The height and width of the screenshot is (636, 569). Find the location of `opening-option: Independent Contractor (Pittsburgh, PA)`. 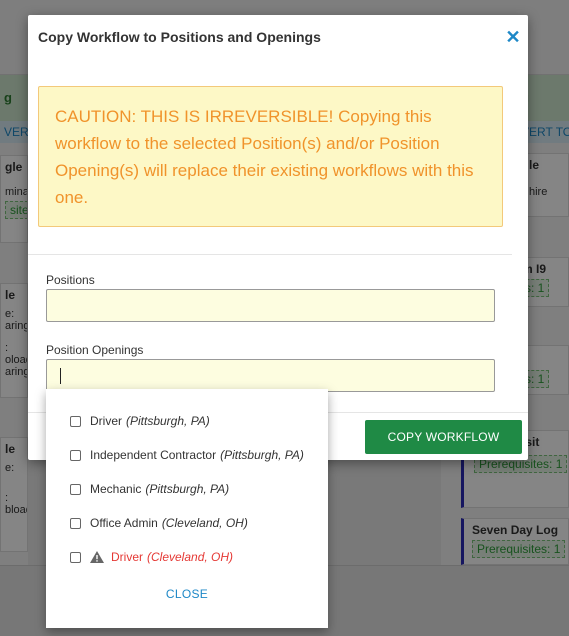

opening-option: Independent Contractor (Pittsburgh, PA) is located at coordinates (187, 455).